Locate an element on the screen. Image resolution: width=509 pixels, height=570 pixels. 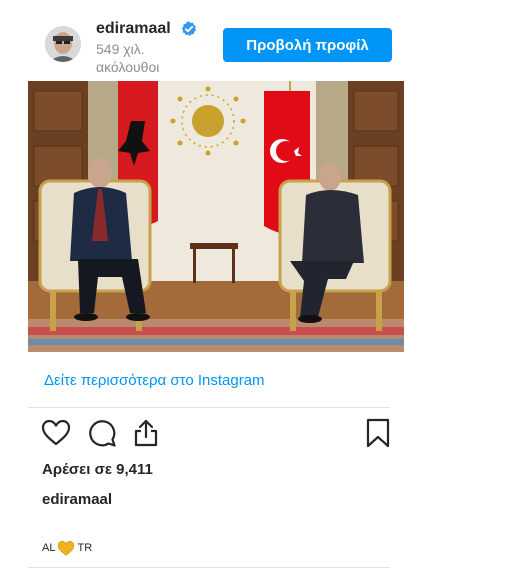
follower-count: 549 χιλ. ακόλουθοι is located at coordinates (128, 58).